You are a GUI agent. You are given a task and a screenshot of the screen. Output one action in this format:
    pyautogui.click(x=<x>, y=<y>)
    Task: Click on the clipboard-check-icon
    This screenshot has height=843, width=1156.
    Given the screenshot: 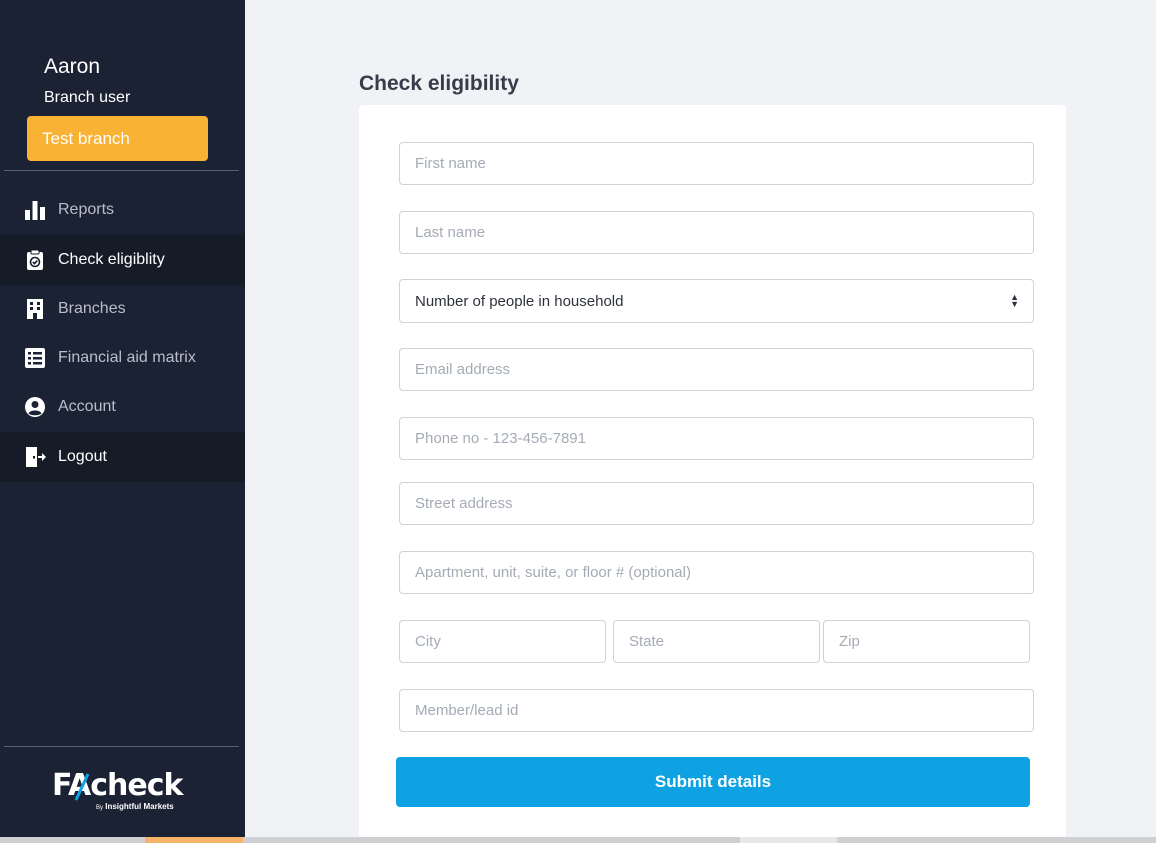 What is the action you would take?
    pyautogui.click(x=35, y=260)
    